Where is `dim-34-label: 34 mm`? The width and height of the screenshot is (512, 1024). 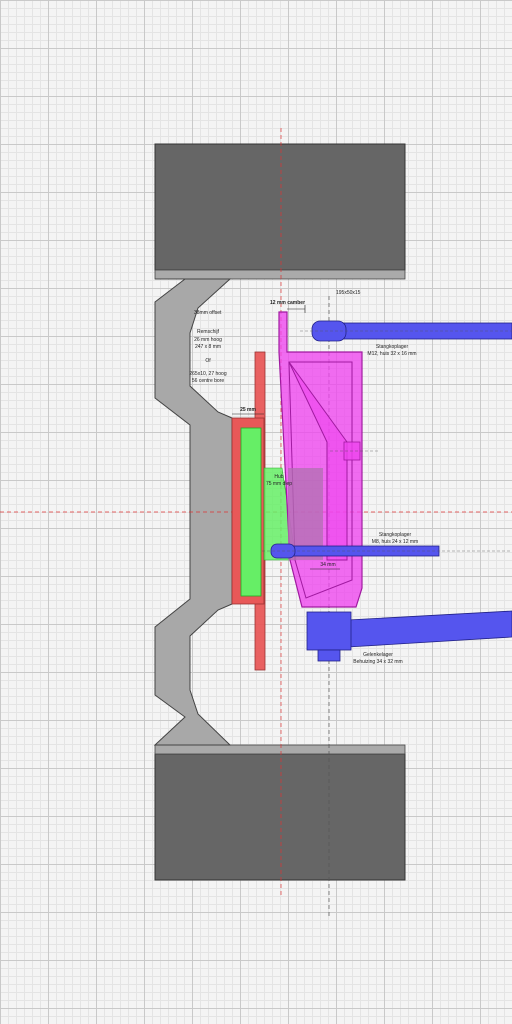 dim-34-label: 34 mm is located at coordinates (327, 565).